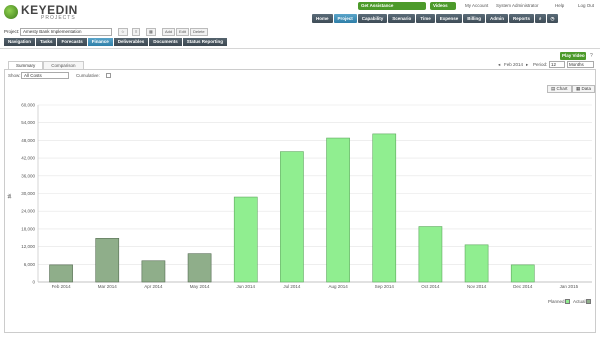 The height and width of the screenshot is (337, 600). Describe the element at coordinates (108, 286) in the screenshot. I see `x-tick-label: Mar 2014` at that location.